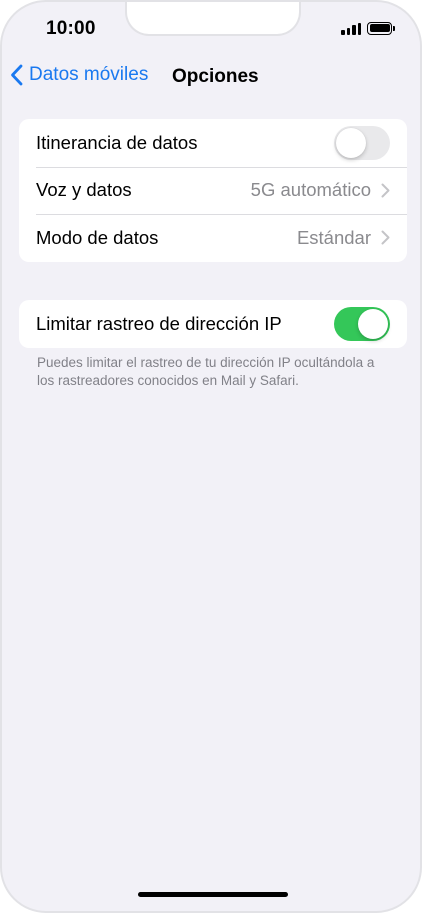 The width and height of the screenshot is (422, 913). I want to click on chevron-left-icon, so click(17, 75).